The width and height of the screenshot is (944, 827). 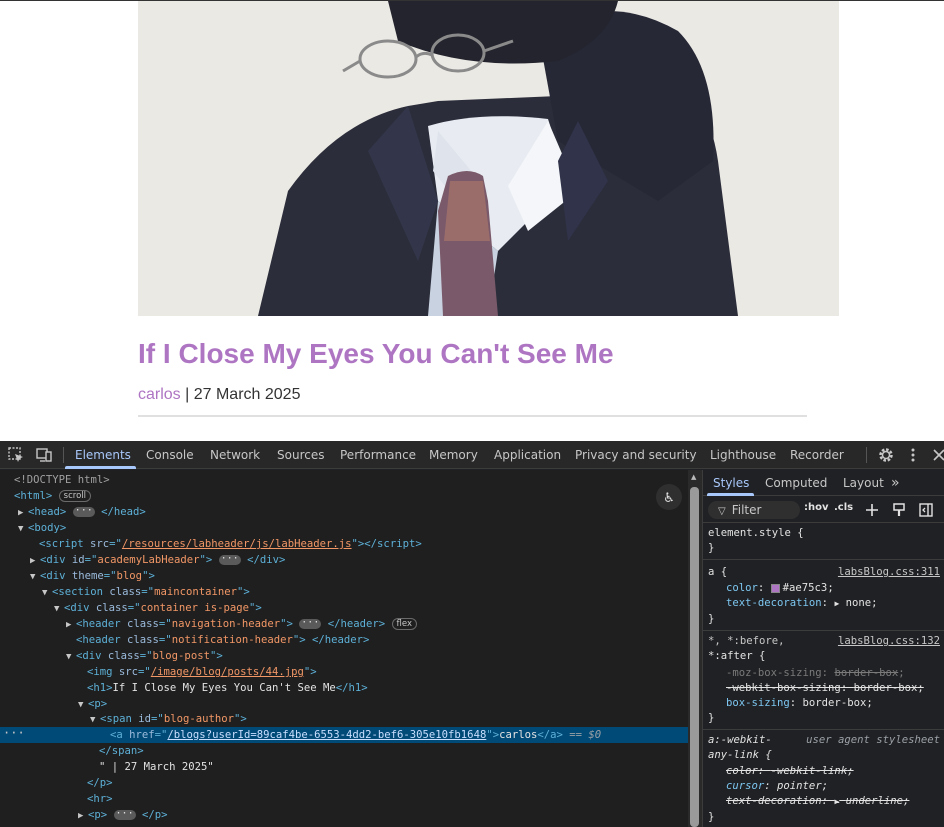 I want to click on post-date: | 27 March 2025, so click(x=240, y=394).